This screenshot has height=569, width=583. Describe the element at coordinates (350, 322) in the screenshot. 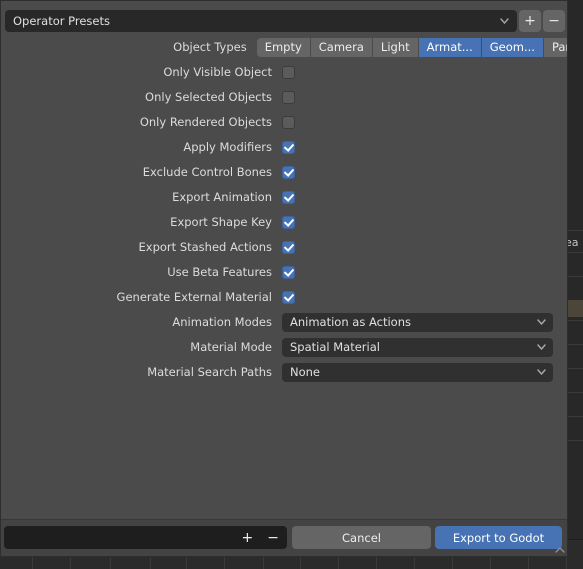

I see `animation-modes-value: Animation as Actions` at that location.